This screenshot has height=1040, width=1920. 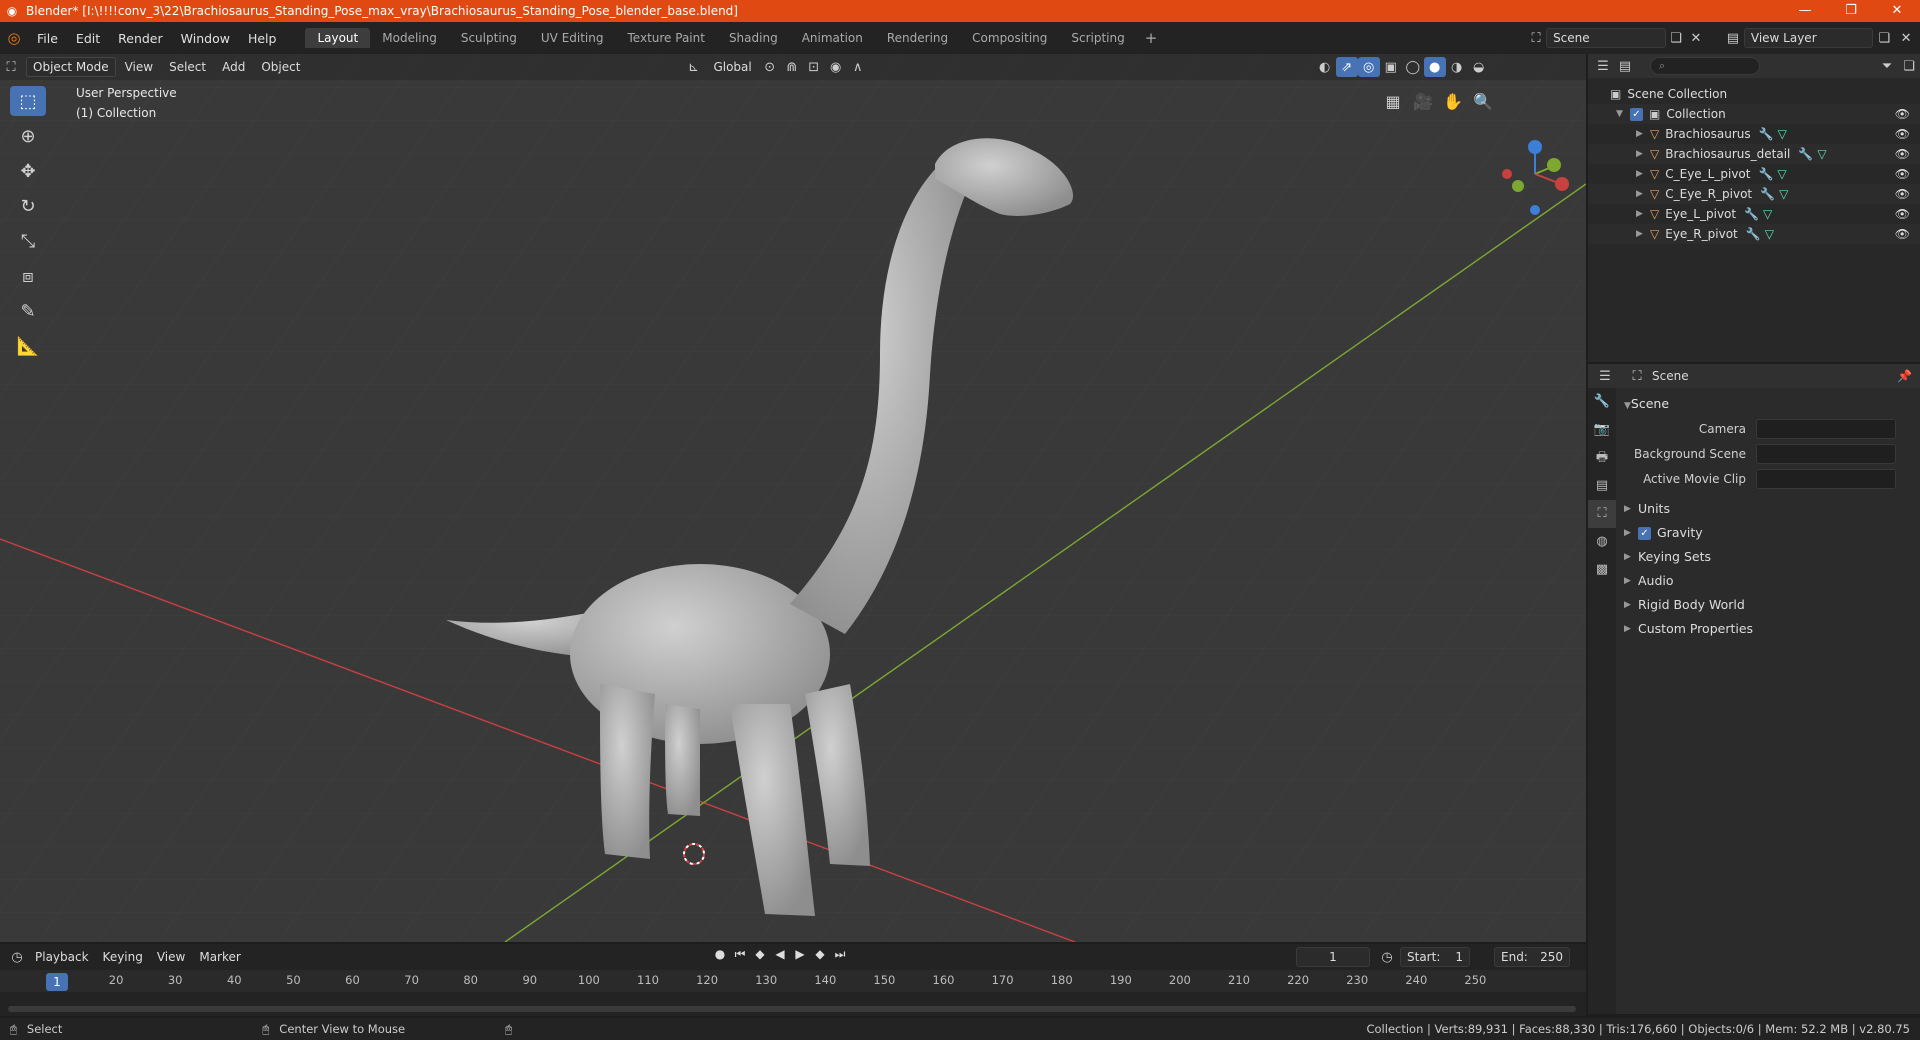 What do you see at coordinates (47, 38) in the screenshot?
I see `menu-file: File` at bounding box center [47, 38].